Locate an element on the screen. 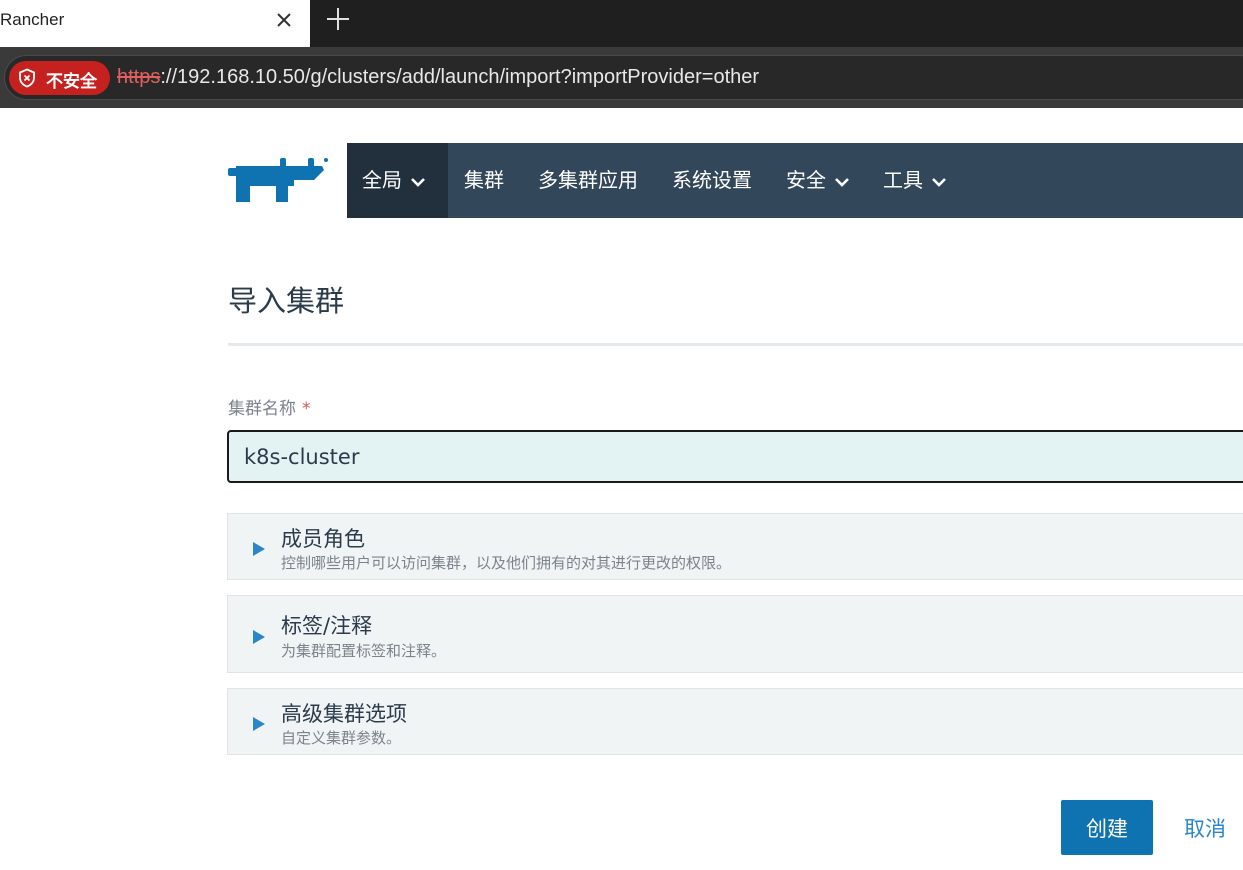  insecure-label: 不安全 is located at coordinates (71, 82).